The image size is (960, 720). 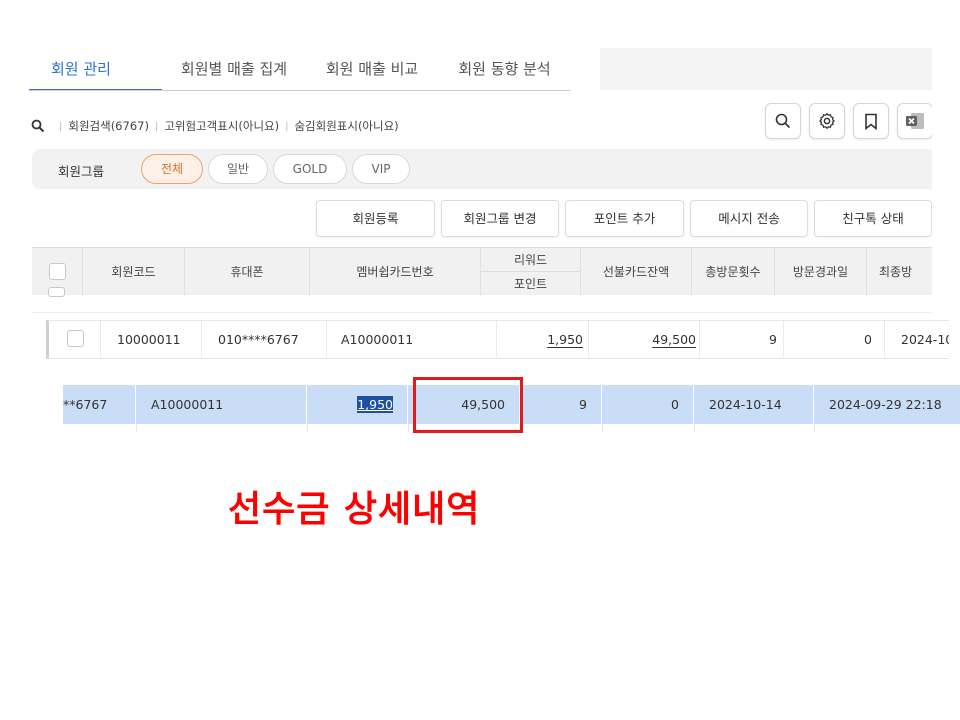 What do you see at coordinates (500, 218) in the screenshot?
I see `change-group-button: 회원그룹 변경` at bounding box center [500, 218].